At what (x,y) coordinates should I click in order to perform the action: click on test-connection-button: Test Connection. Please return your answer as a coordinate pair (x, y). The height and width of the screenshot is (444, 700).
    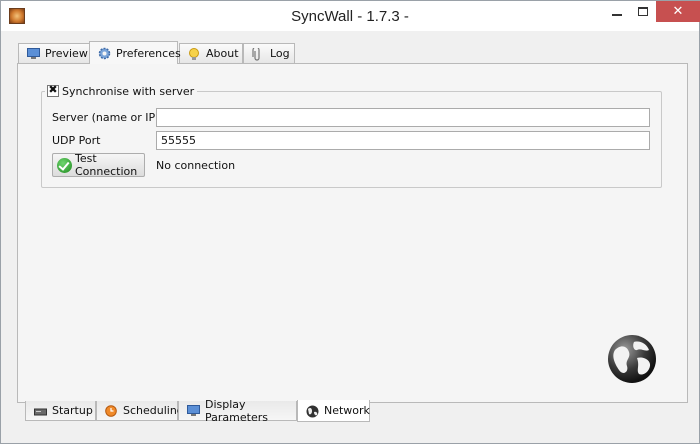
    Looking at the image, I should click on (98, 165).